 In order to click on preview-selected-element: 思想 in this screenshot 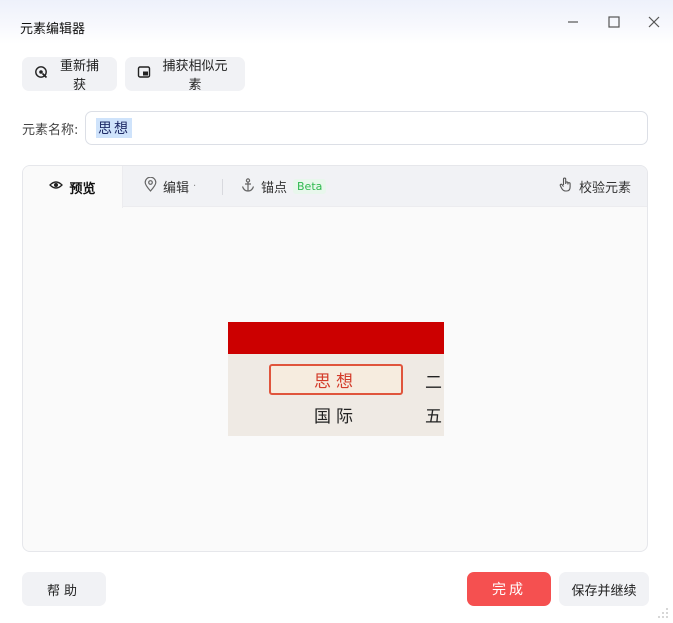, I will do `click(336, 379)`.